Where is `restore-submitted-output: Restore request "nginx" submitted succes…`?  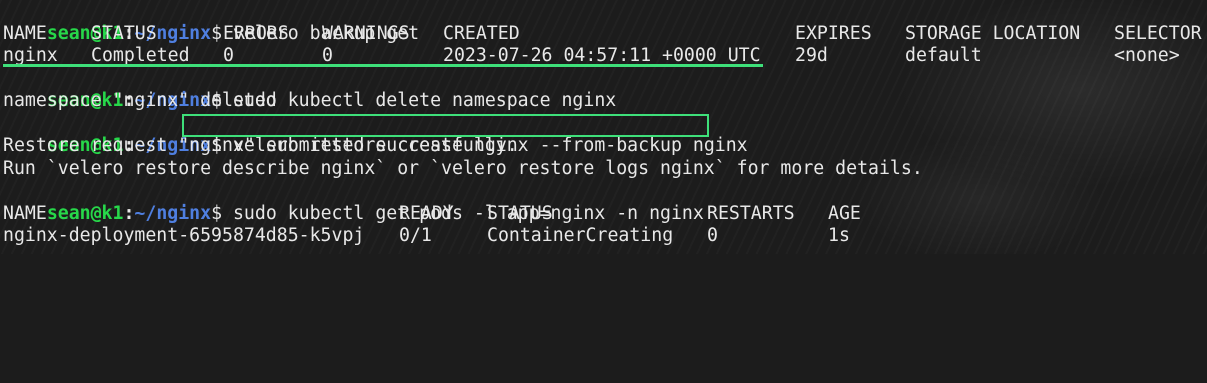
restore-submitted-output: Restore request "nginx" submitted succes… is located at coordinates (260, 145).